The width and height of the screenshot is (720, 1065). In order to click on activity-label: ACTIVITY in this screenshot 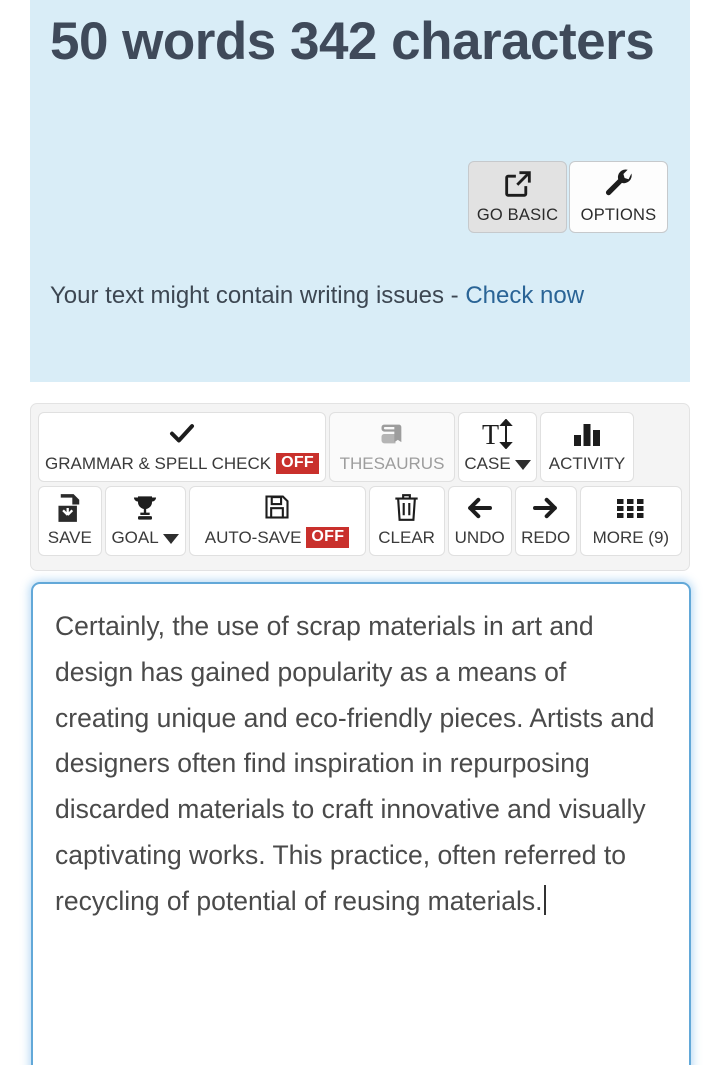, I will do `click(587, 463)`.